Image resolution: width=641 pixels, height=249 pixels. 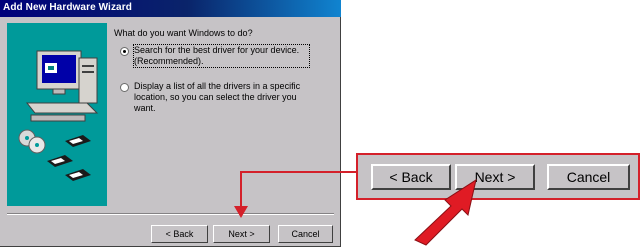 I want to click on floppy-disks-icon, so click(x=69, y=158).